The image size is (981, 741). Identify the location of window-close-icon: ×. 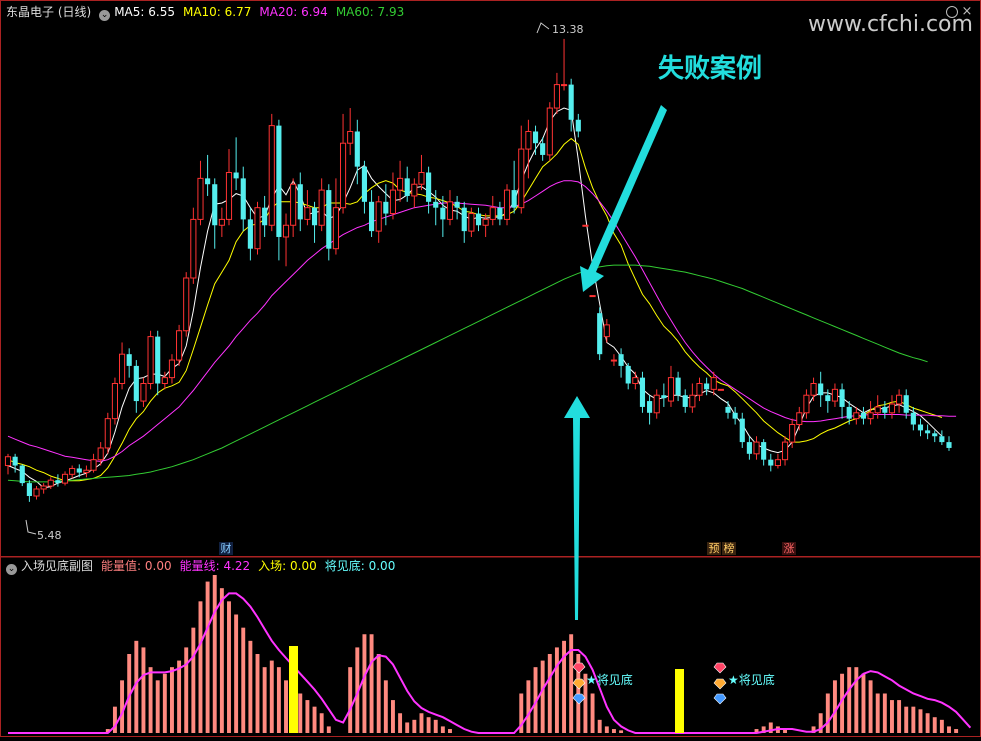
(967, 11).